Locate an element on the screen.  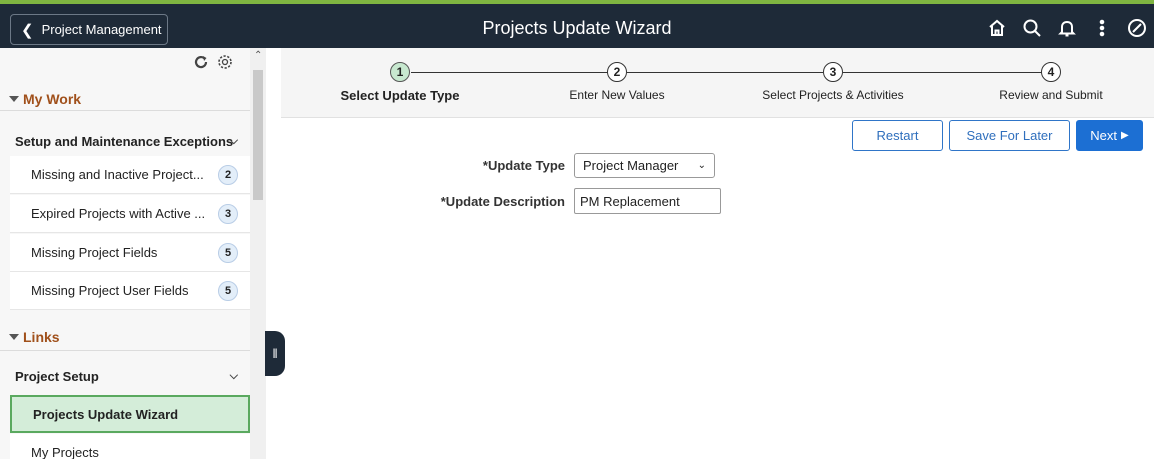
panel-collapse-handle: ‖ is located at coordinates (275, 353).